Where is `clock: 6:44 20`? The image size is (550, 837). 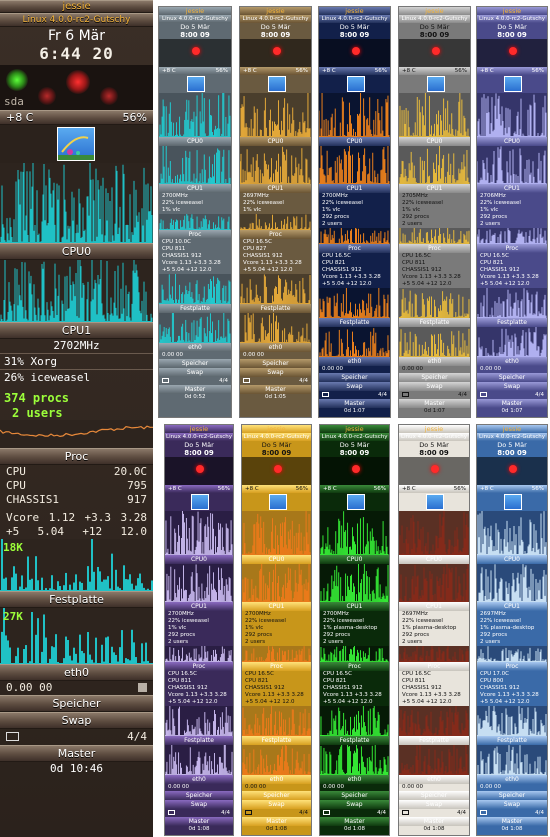 clock: 6:44 20 is located at coordinates (76, 53).